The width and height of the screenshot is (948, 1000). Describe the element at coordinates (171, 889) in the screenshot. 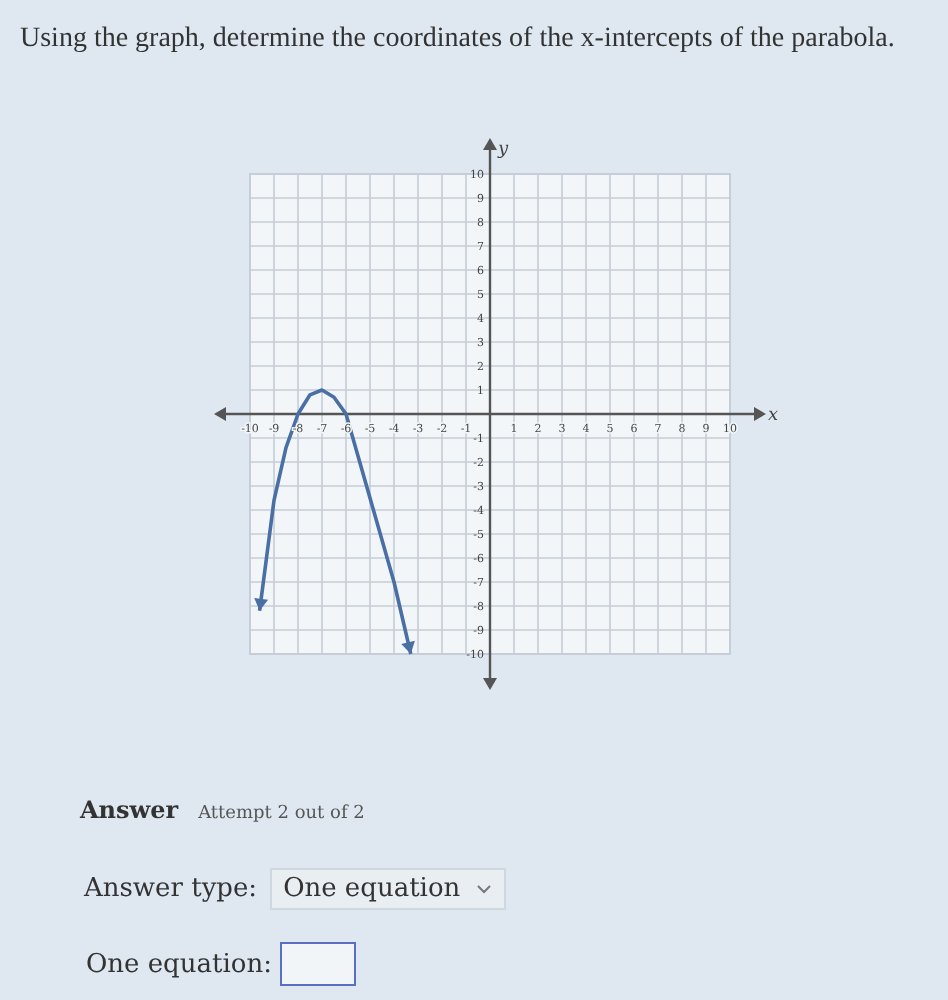

I see `answer-type-label: Answer type:` at that location.